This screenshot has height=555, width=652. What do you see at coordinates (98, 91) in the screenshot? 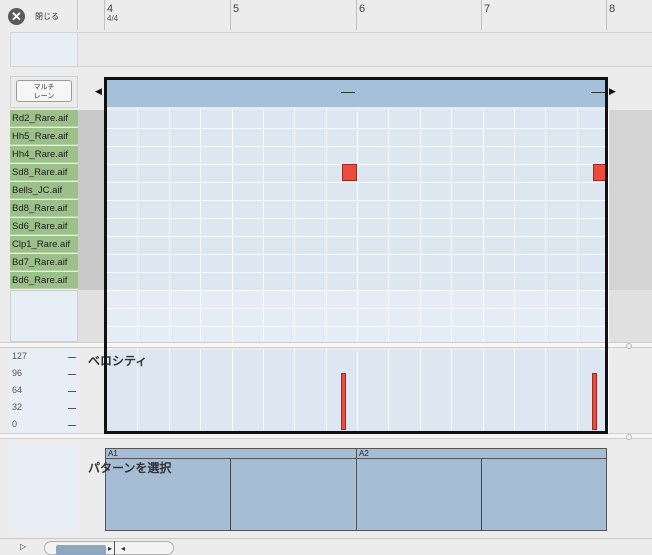
I see `loop-start-handle-icon: ◀` at bounding box center [98, 91].